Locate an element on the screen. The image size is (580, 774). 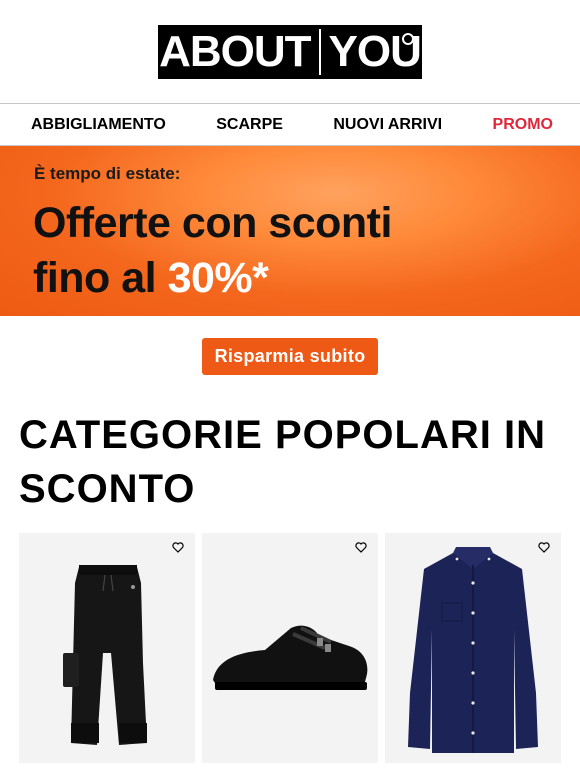
main-nav: ABBIGLIAMENTO SCARPE NUOVI ARRIVI PROMO is located at coordinates (290, 124).